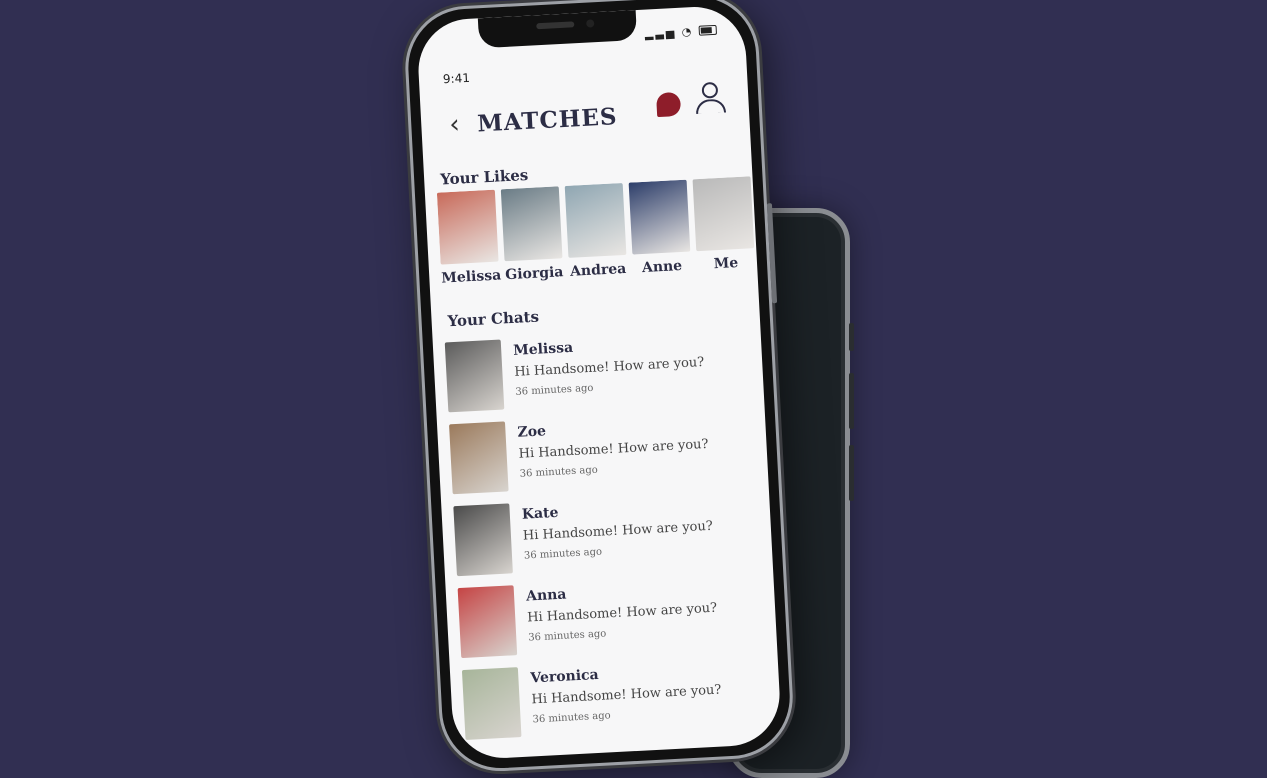 The image size is (1267, 778). I want to click on speaker, so click(555, 25).